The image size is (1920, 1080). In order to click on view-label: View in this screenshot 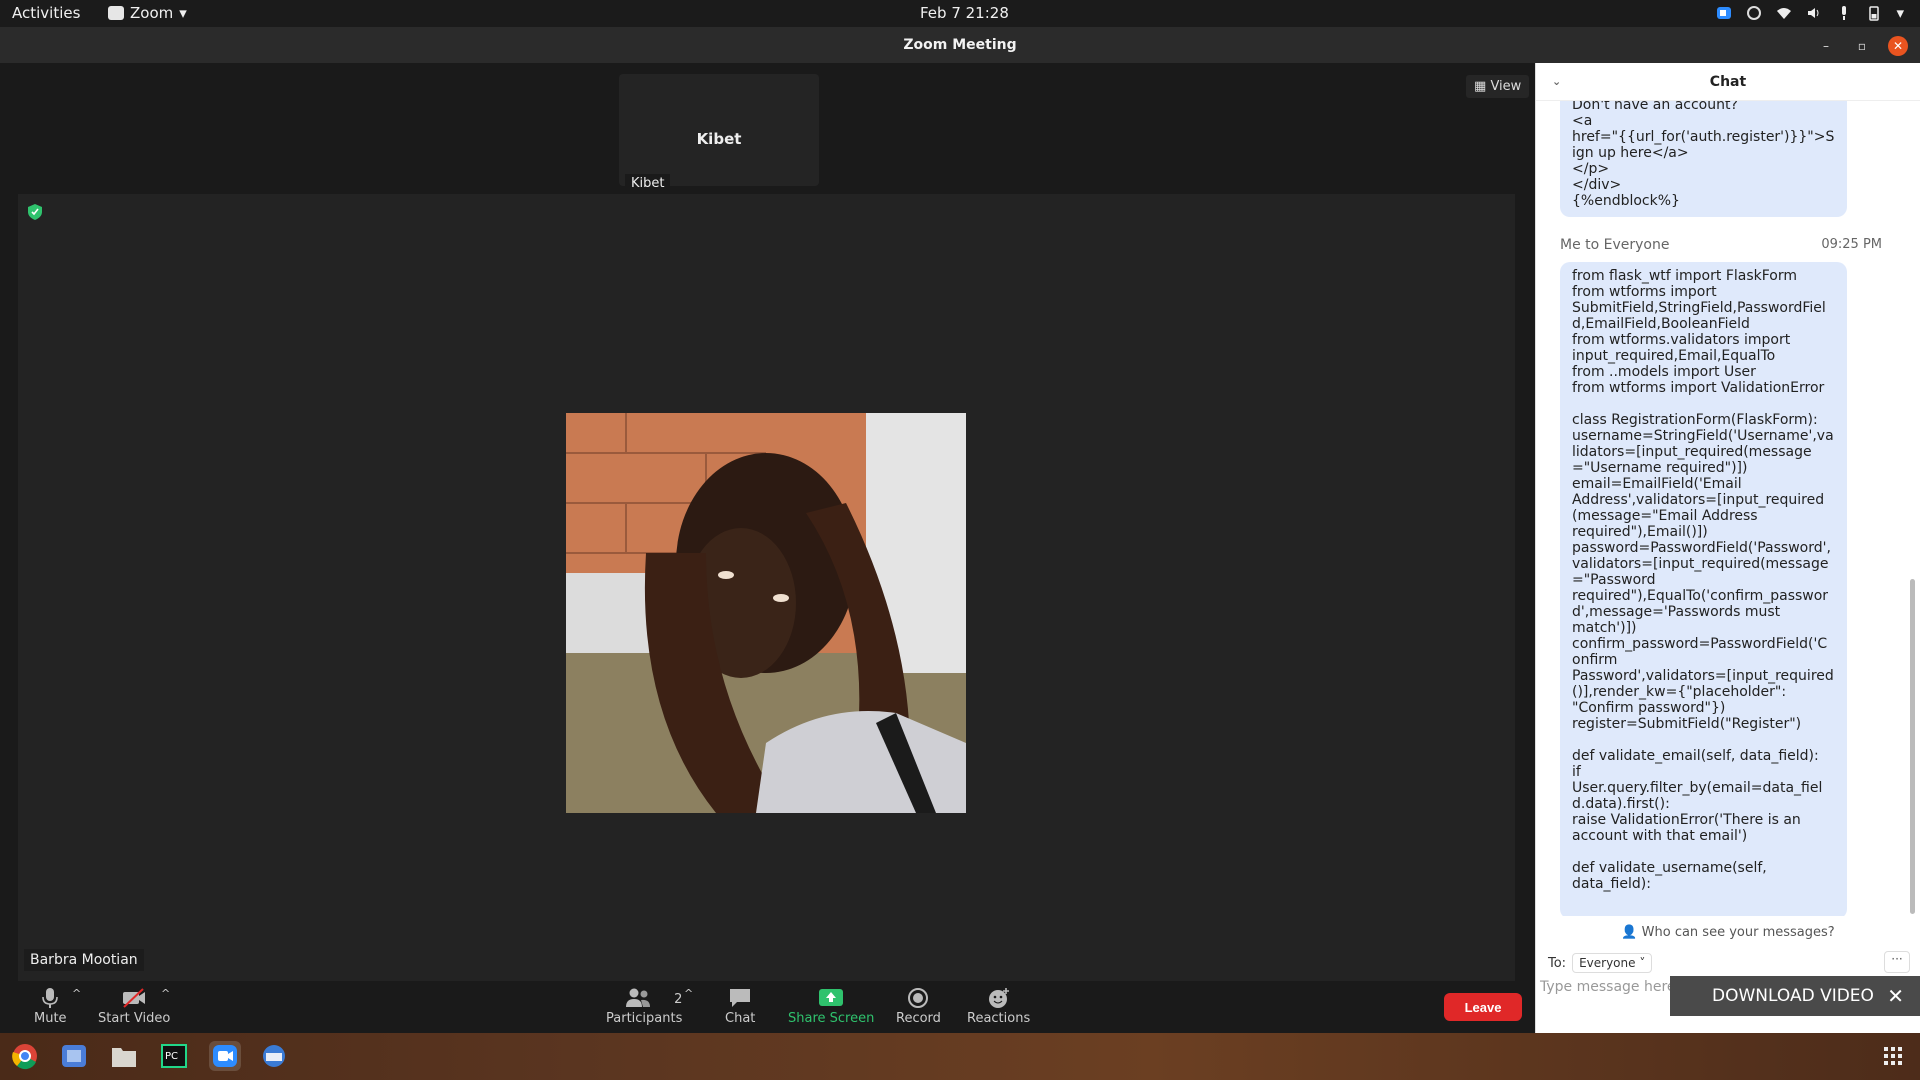, I will do `click(1506, 86)`.